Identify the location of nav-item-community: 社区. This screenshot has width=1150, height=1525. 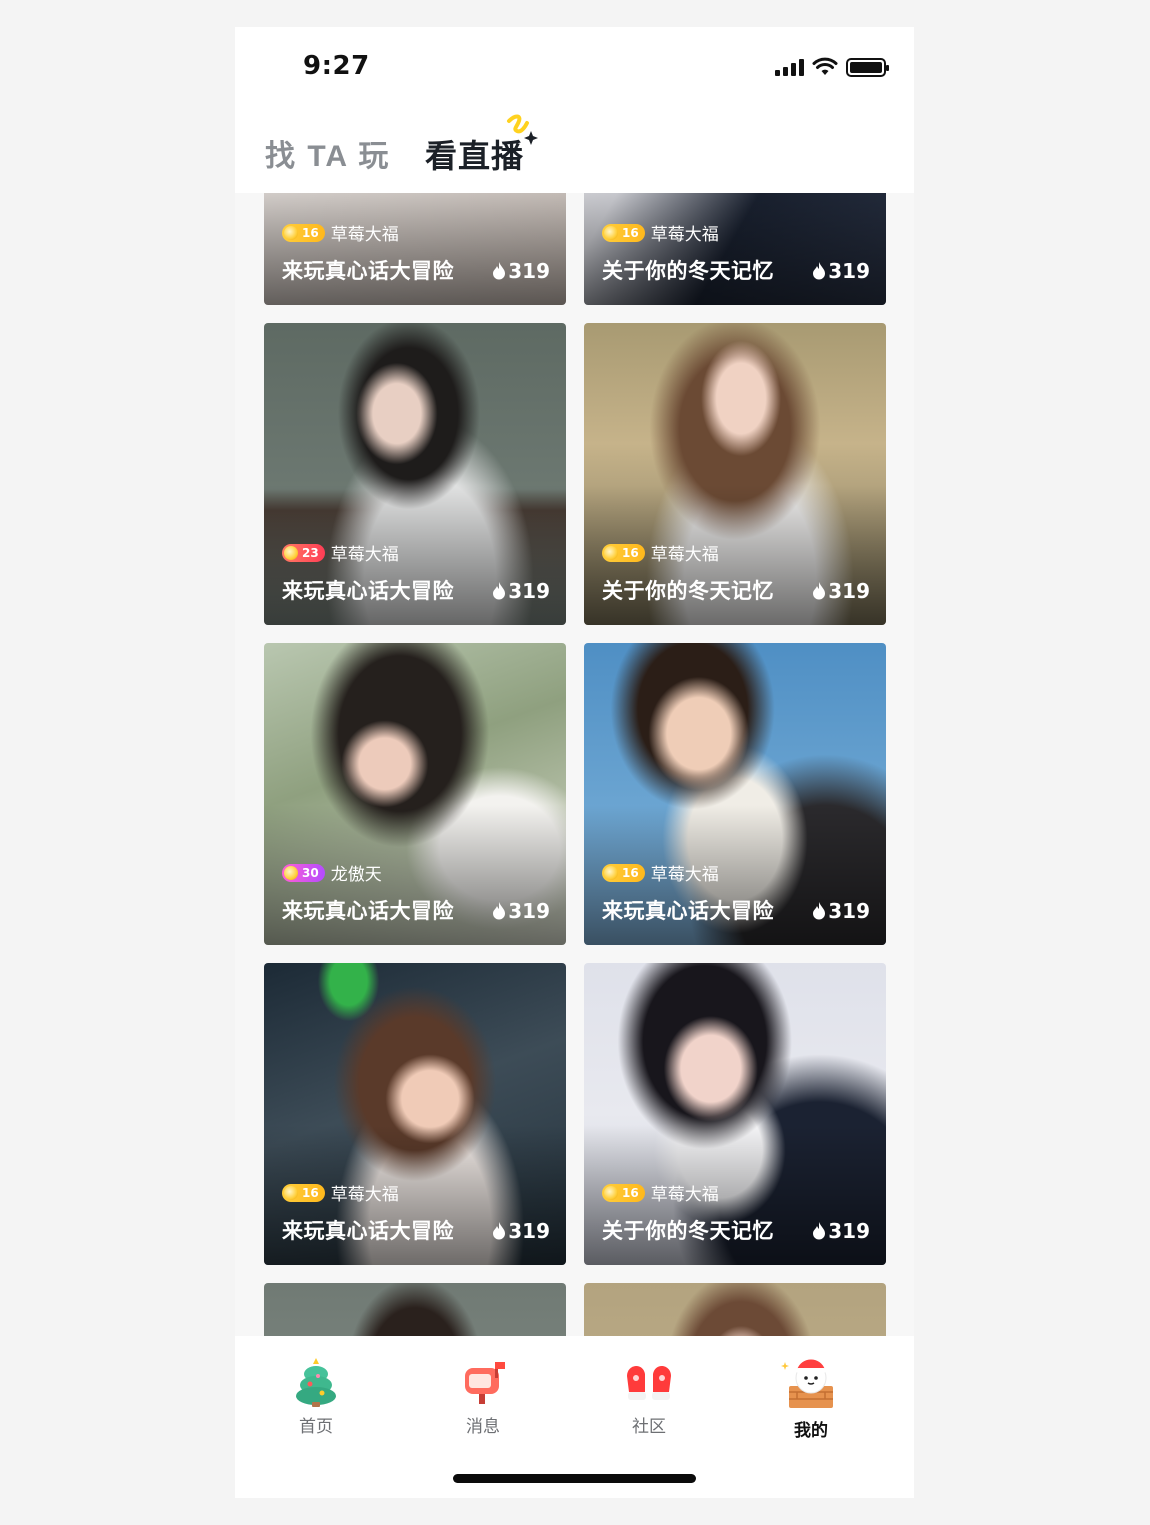
(649, 1394).